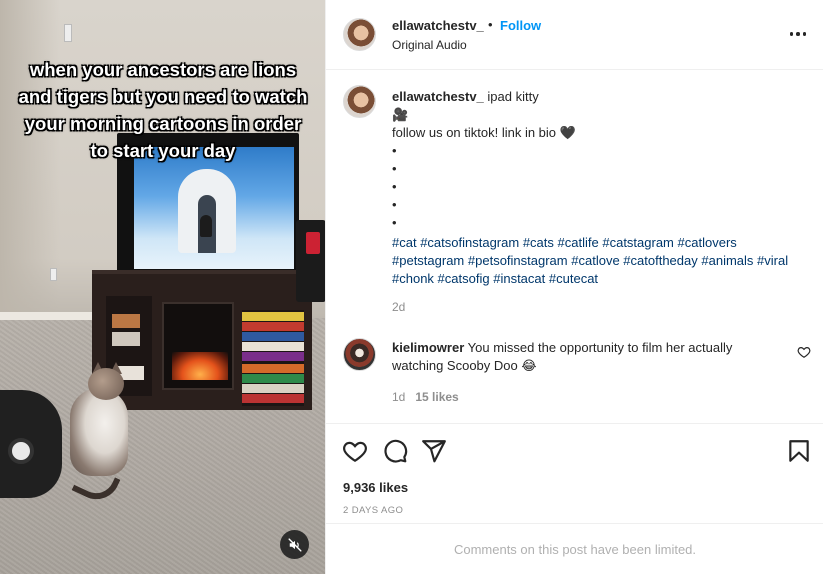 The height and width of the screenshot is (574, 823). I want to click on share-icon, so click(434, 451).